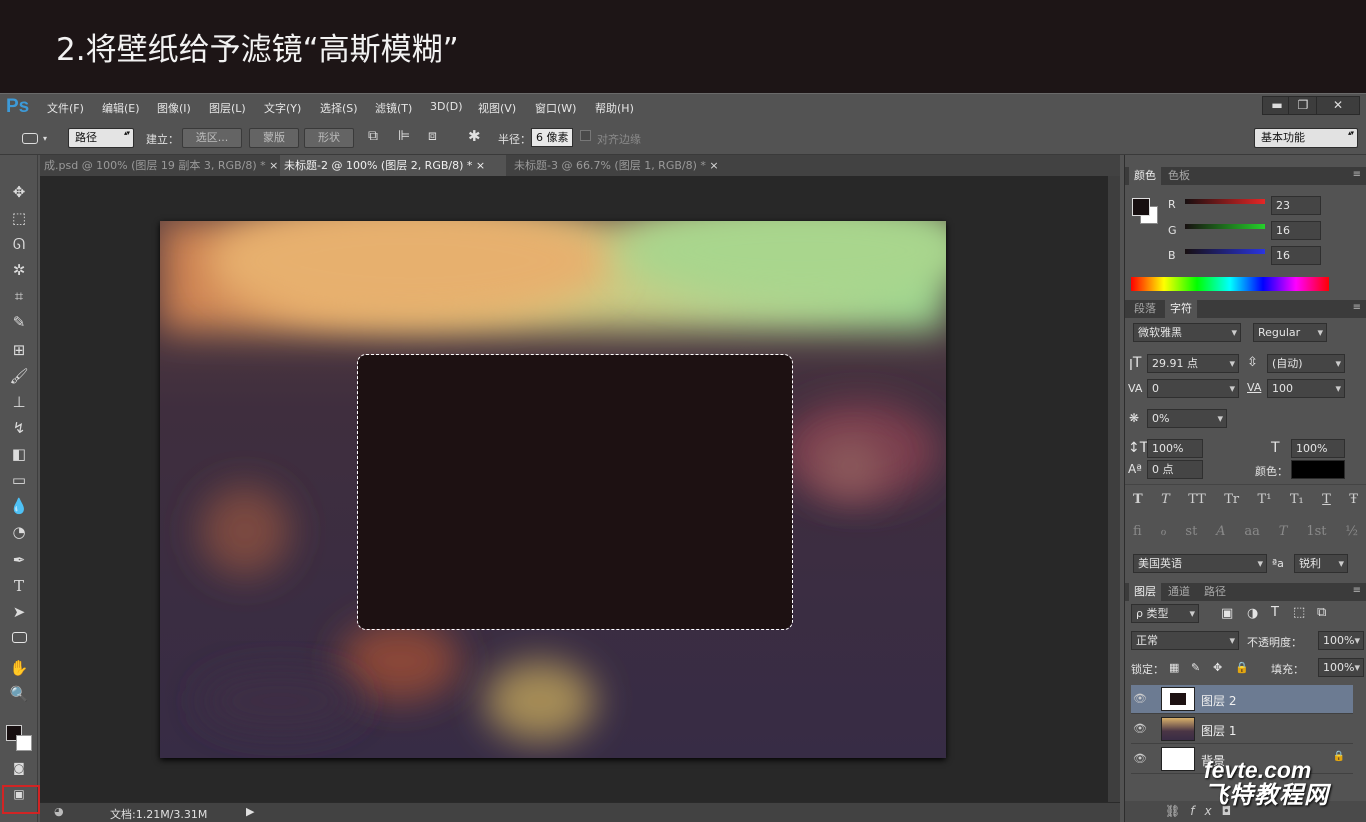 This screenshot has width=1366, height=822. Describe the element at coordinates (1177, 811) in the screenshot. I see `link-layers-icon: ⛓` at that location.